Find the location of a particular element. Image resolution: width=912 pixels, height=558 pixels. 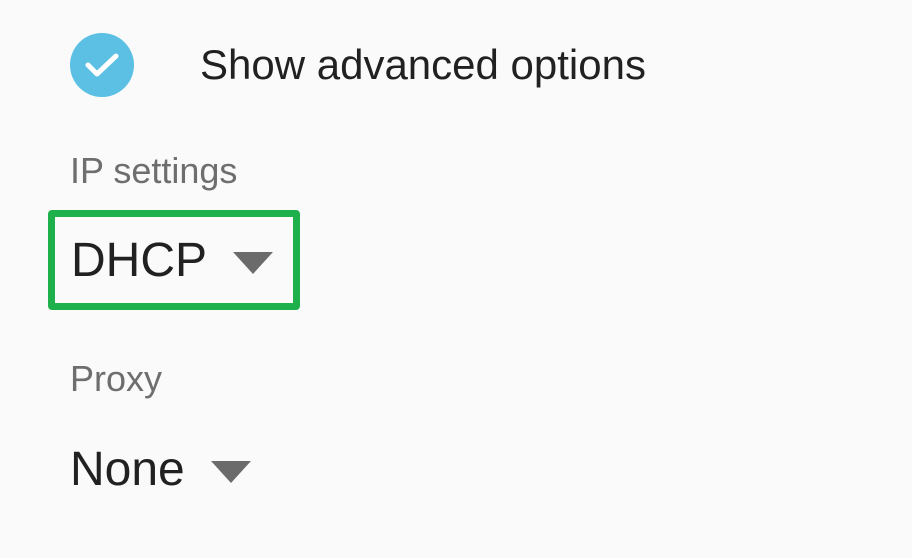

checkmark-icon is located at coordinates (102, 65).